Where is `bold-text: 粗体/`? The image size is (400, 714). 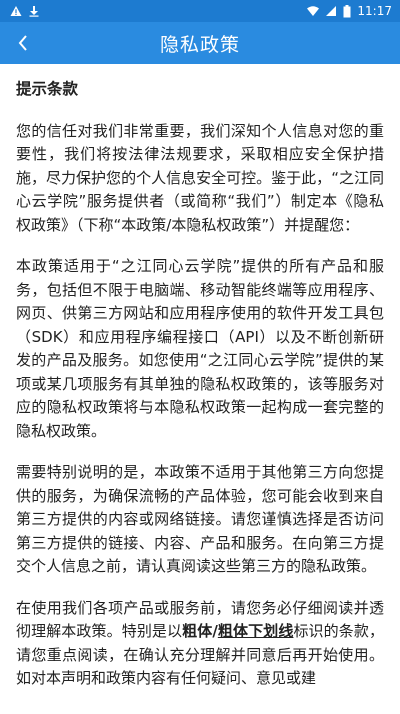 bold-text: 粗体/ is located at coordinates (200, 631).